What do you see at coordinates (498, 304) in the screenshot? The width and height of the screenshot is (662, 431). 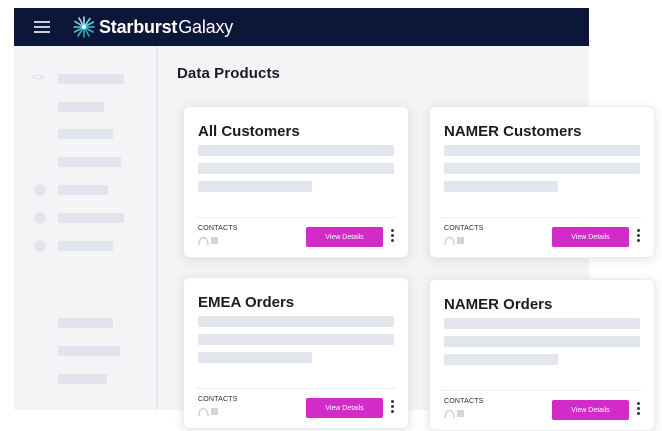 I see `card-title: NAMER Orders` at bounding box center [498, 304].